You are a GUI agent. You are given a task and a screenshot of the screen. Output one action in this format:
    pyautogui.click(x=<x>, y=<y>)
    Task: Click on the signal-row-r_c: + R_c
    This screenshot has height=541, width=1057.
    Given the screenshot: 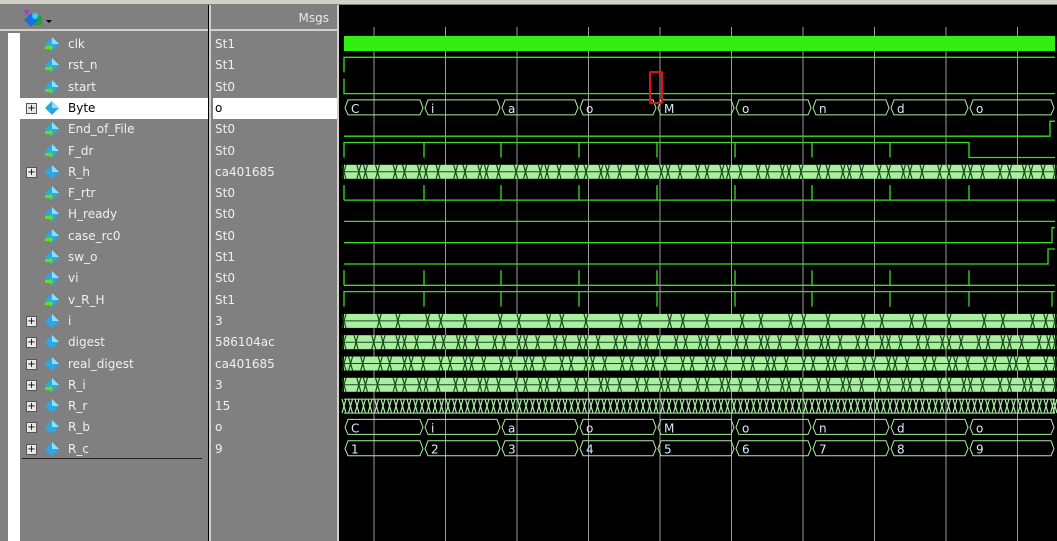 What is the action you would take?
    pyautogui.click(x=114, y=449)
    